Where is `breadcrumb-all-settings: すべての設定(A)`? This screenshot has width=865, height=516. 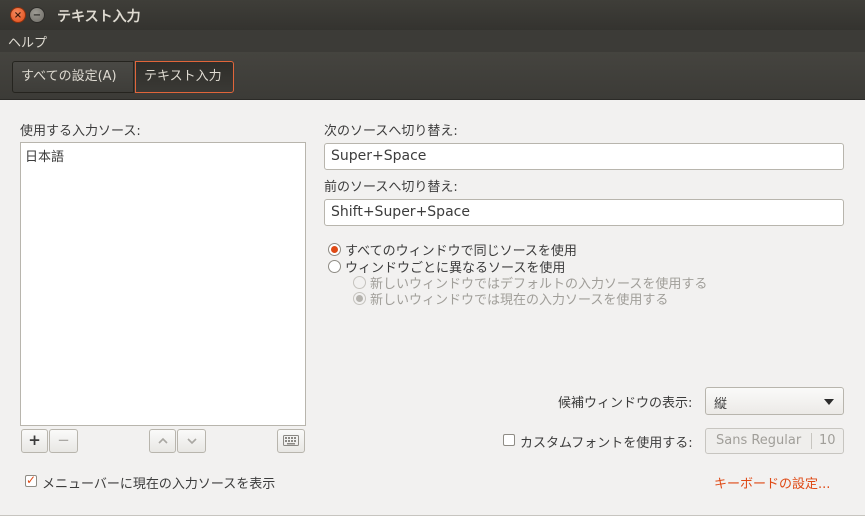 breadcrumb-all-settings: すべての設定(A) is located at coordinates (73, 77).